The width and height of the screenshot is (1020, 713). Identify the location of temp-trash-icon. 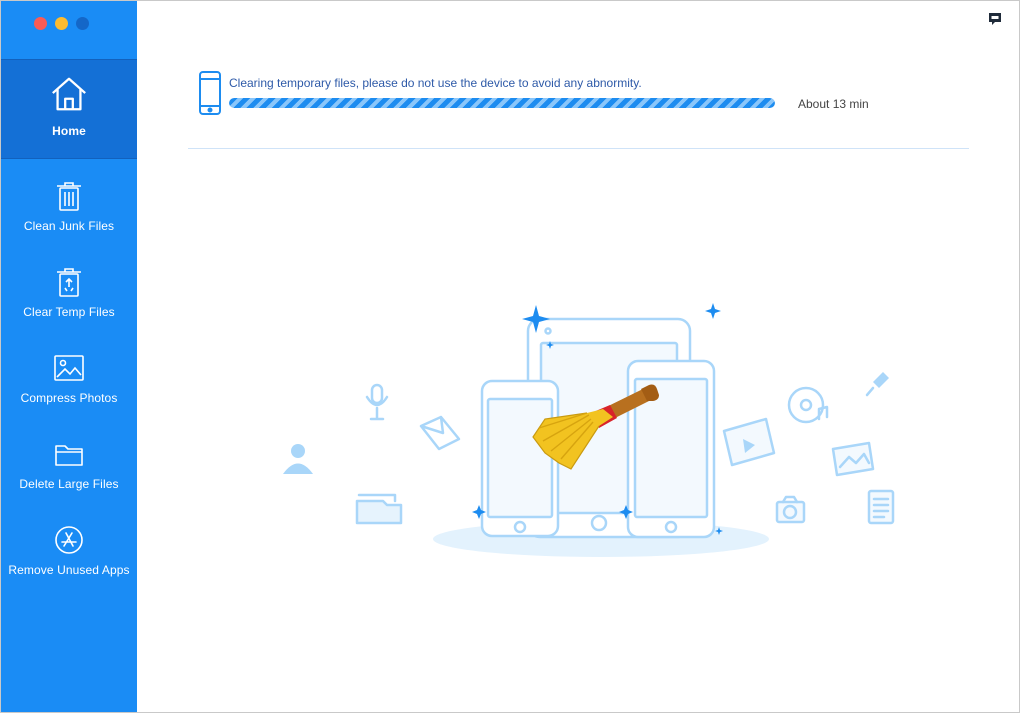
(69, 282).